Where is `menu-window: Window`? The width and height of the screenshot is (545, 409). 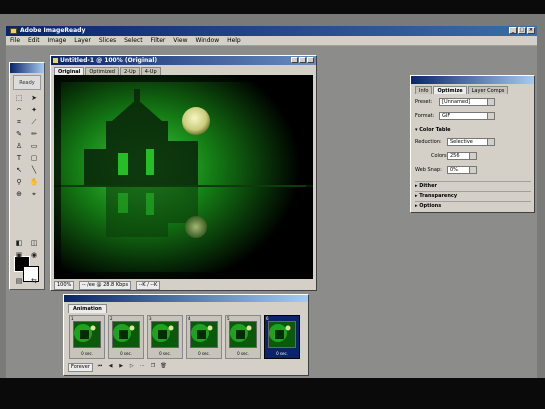
menu-window: Window is located at coordinates (207, 40).